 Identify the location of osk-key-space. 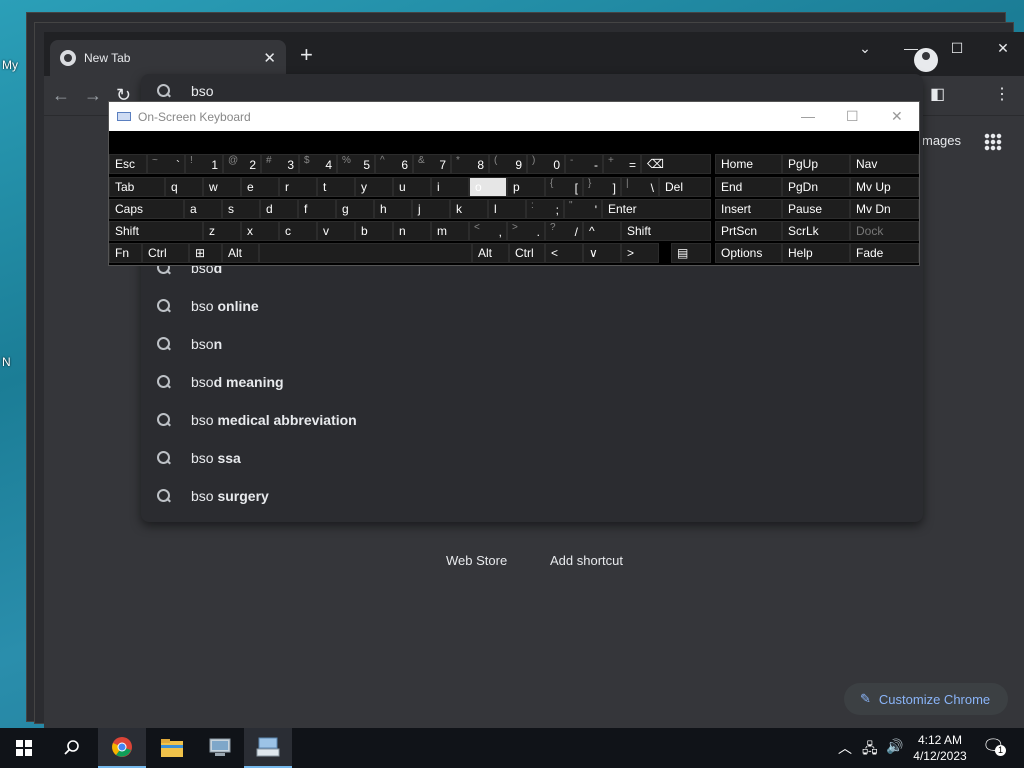
(365, 253).